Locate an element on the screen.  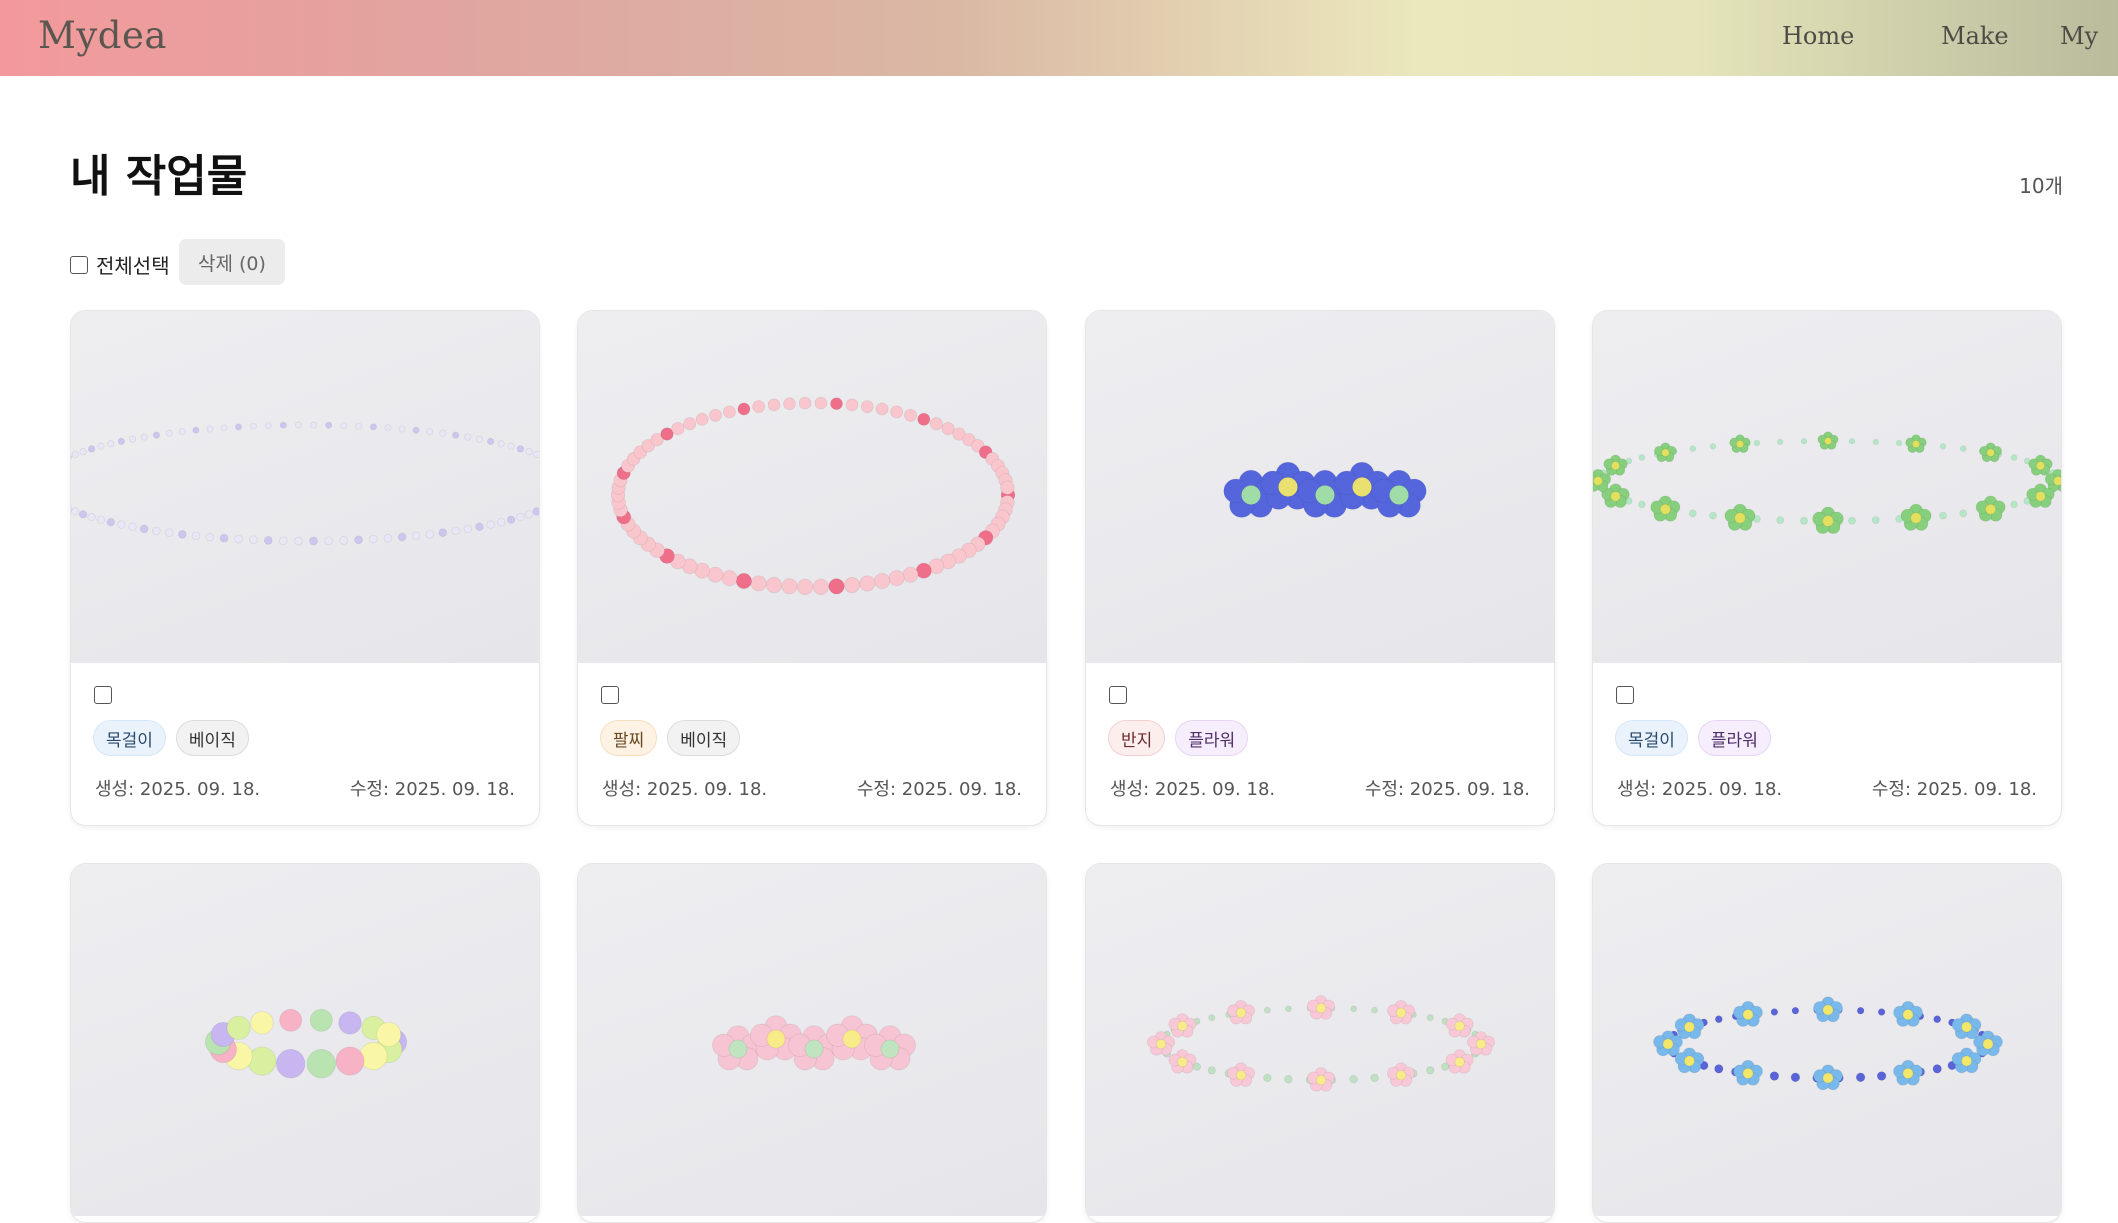
blue-flower-bracelet-preview-image is located at coordinates (1828, 1043).